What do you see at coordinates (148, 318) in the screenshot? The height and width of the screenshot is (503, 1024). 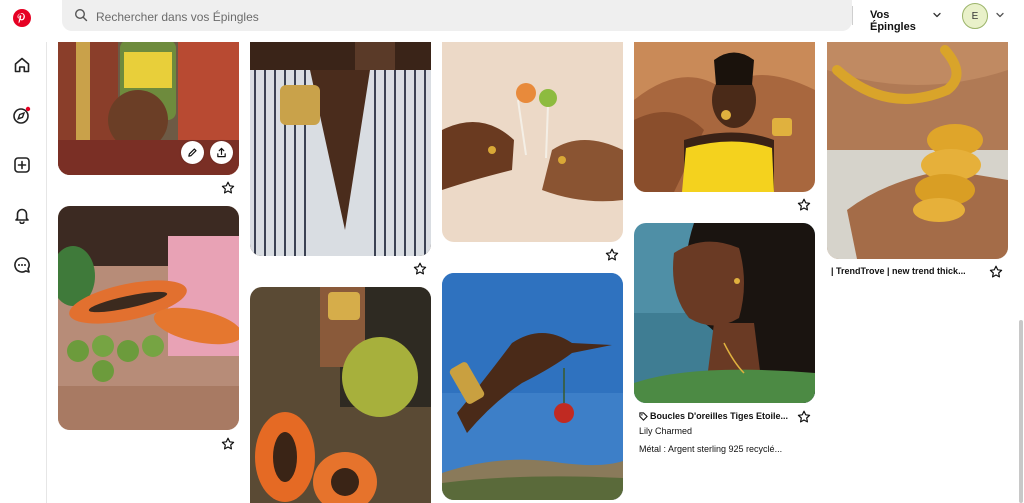 I see `pin-image-papaya` at bounding box center [148, 318].